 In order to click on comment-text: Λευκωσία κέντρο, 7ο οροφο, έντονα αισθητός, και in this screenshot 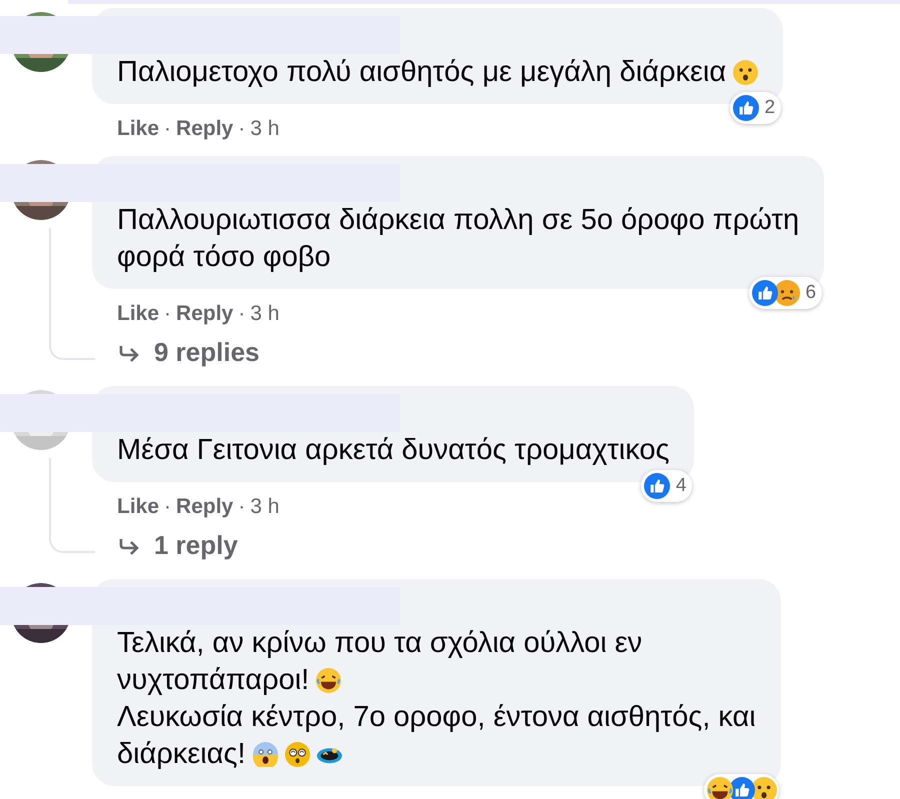, I will do `click(436, 717)`.